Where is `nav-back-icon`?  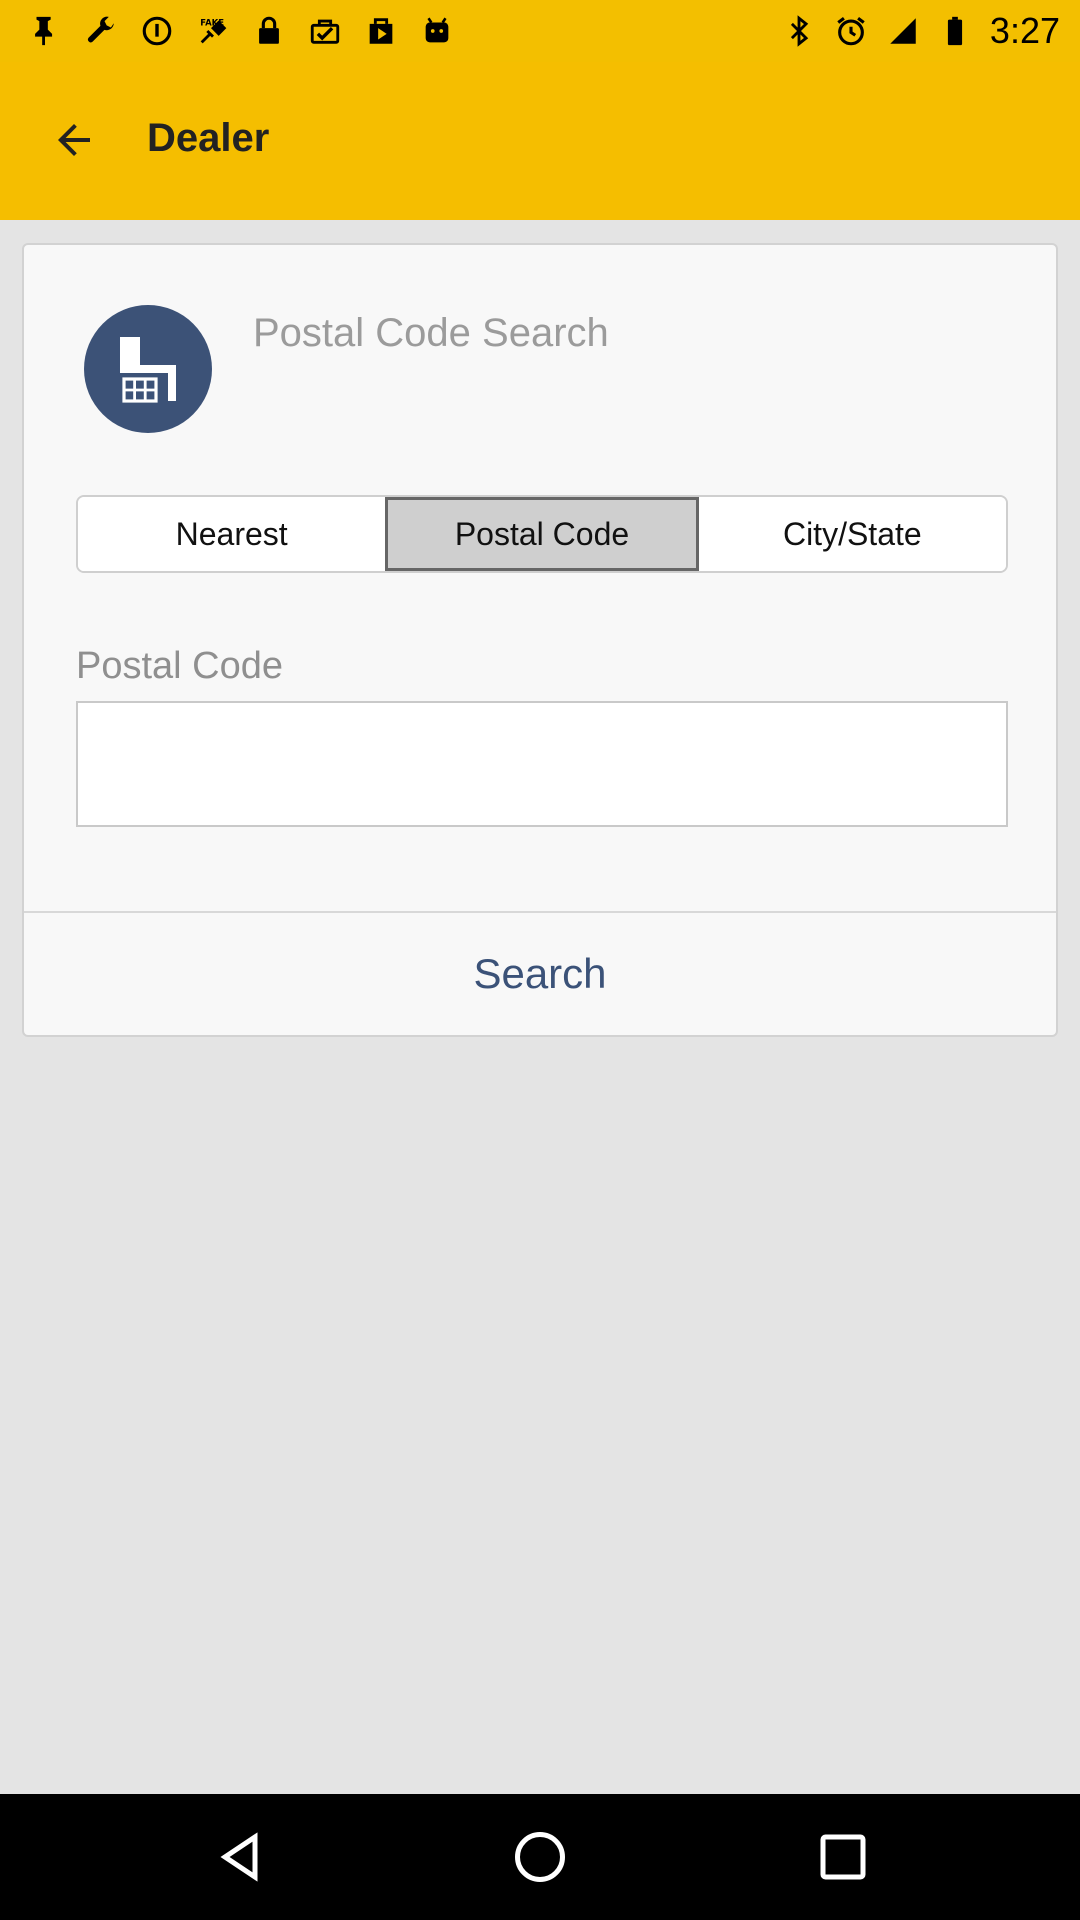 nav-back-icon is located at coordinates (239, 1857).